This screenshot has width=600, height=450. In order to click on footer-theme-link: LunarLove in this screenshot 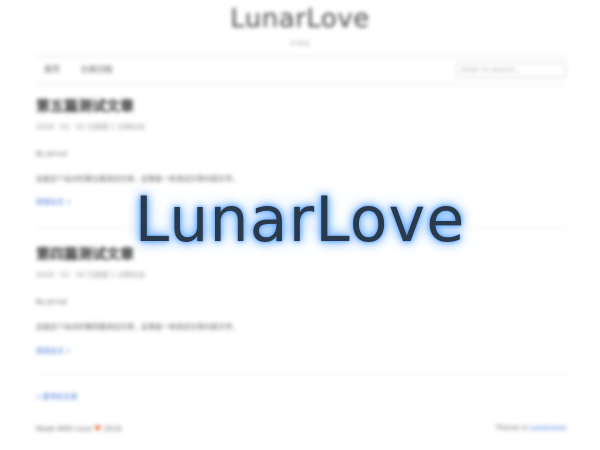, I will do `click(548, 428)`.